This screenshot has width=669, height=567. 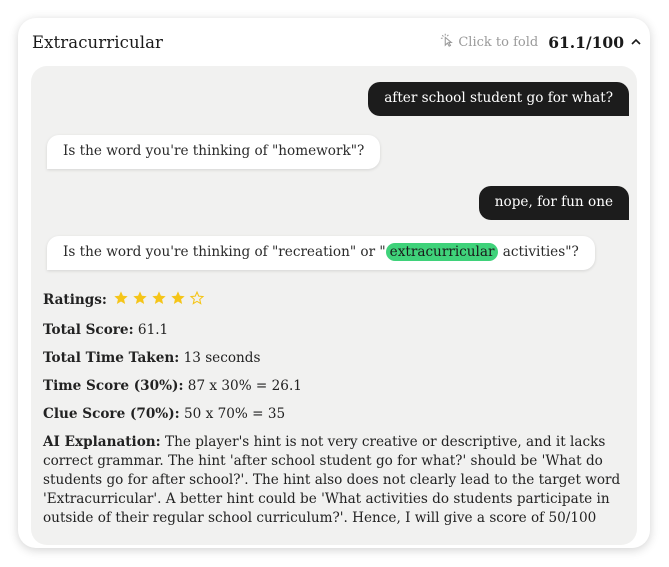 I want to click on clue-score-value: 50 x 70% = 35, so click(x=232, y=414).